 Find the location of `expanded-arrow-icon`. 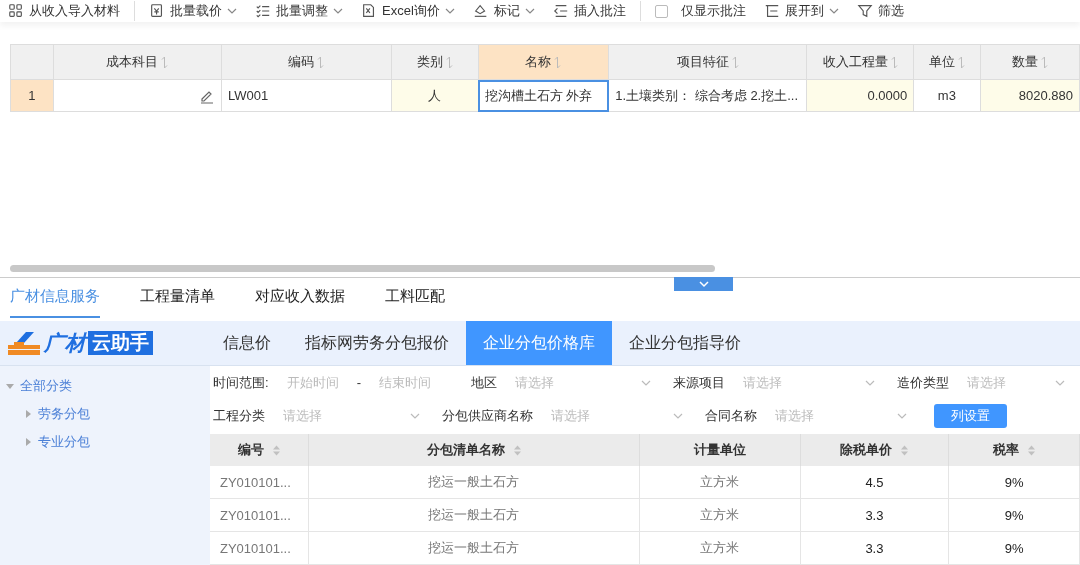

expanded-arrow-icon is located at coordinates (10, 386).